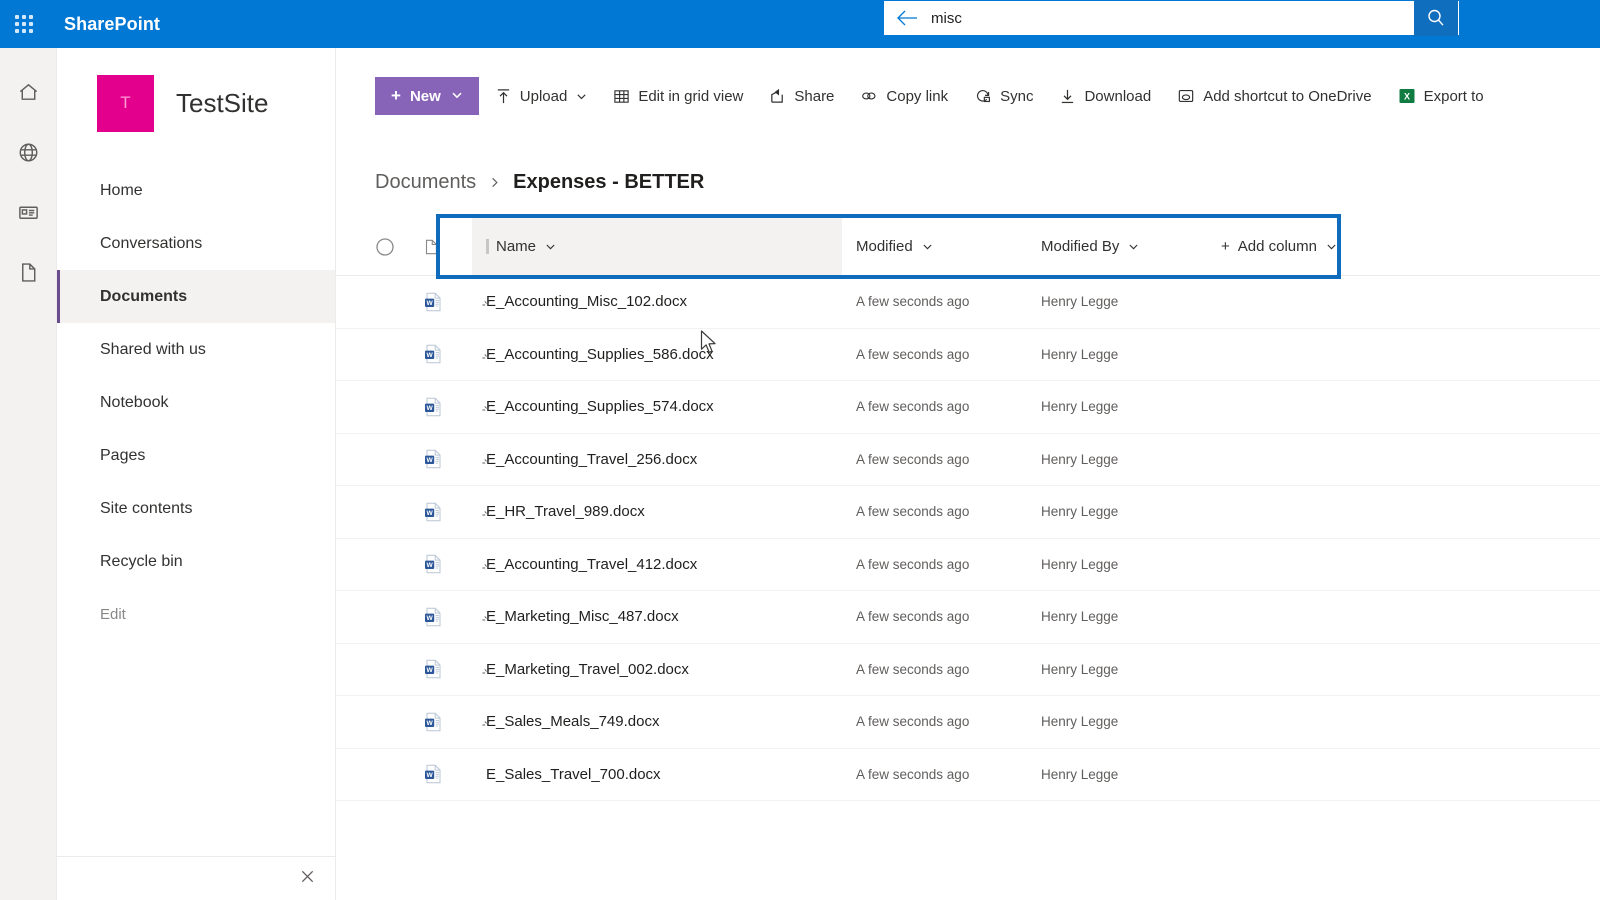 This screenshot has width=1600, height=900. Describe the element at coordinates (196, 349) in the screenshot. I see `sidebar-item-shared-with-us: Shared with us` at that location.